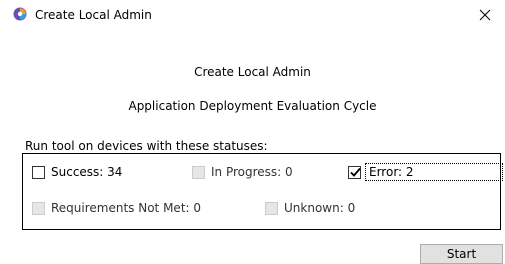 The image size is (505, 264). What do you see at coordinates (93, 15) in the screenshot?
I see `window-title: Create Local Admin` at bounding box center [93, 15].